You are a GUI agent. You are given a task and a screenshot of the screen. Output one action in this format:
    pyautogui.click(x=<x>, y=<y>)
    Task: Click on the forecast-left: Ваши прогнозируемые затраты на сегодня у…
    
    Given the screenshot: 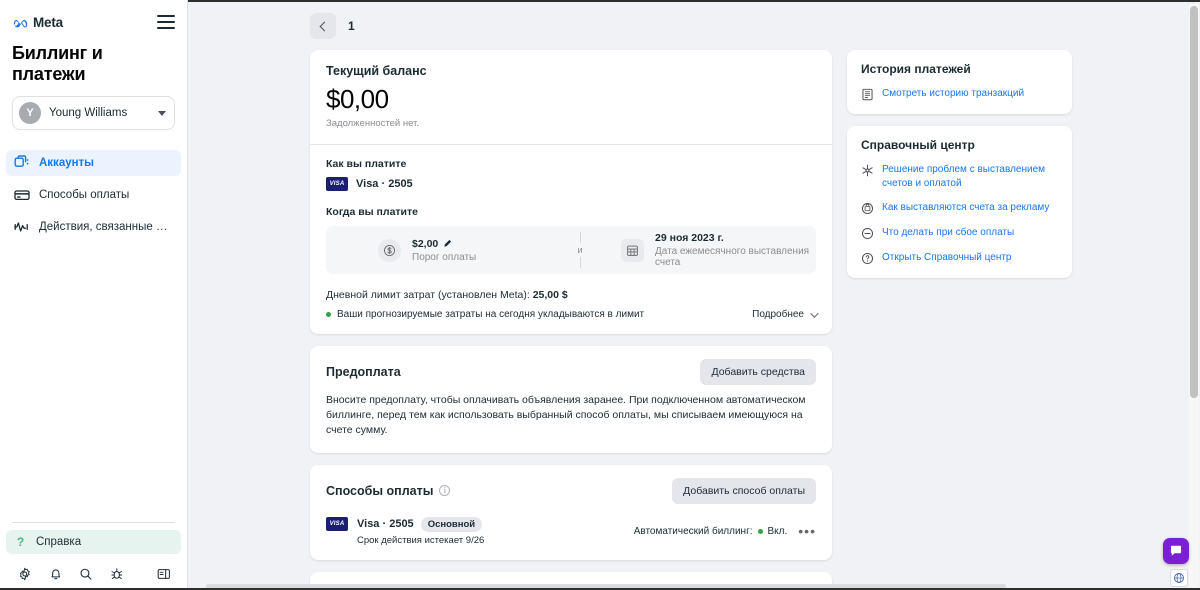 What is the action you would take?
    pyautogui.click(x=485, y=314)
    